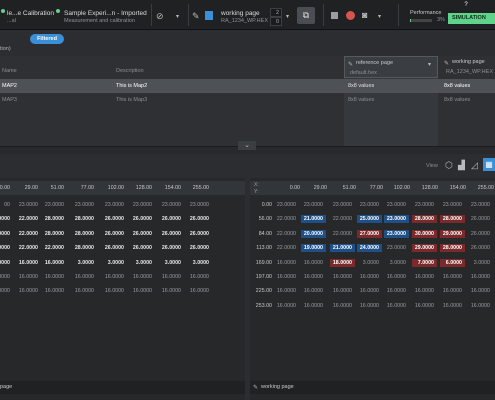 The image size is (495, 400). Describe the element at coordinates (294, 188) in the screenshot. I see `map-x-header: 0.00` at that location.